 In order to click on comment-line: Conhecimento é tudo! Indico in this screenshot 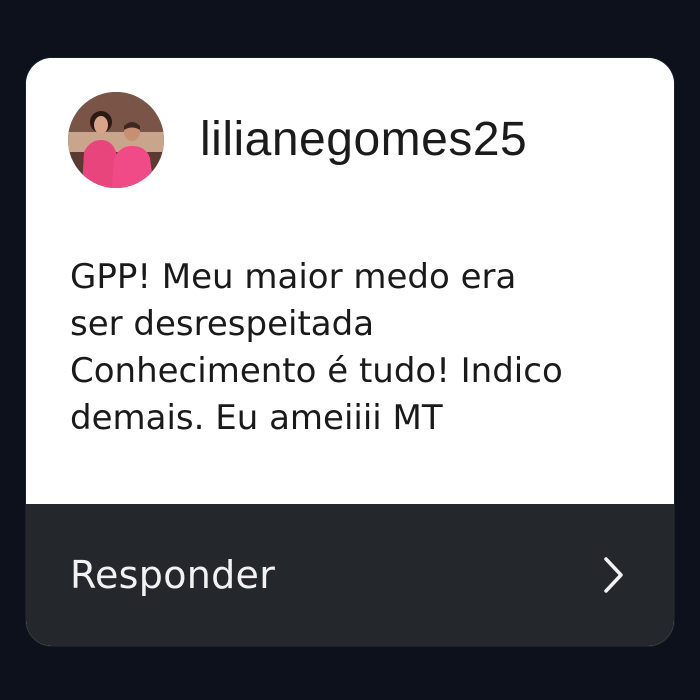, I will do `click(316, 371)`.